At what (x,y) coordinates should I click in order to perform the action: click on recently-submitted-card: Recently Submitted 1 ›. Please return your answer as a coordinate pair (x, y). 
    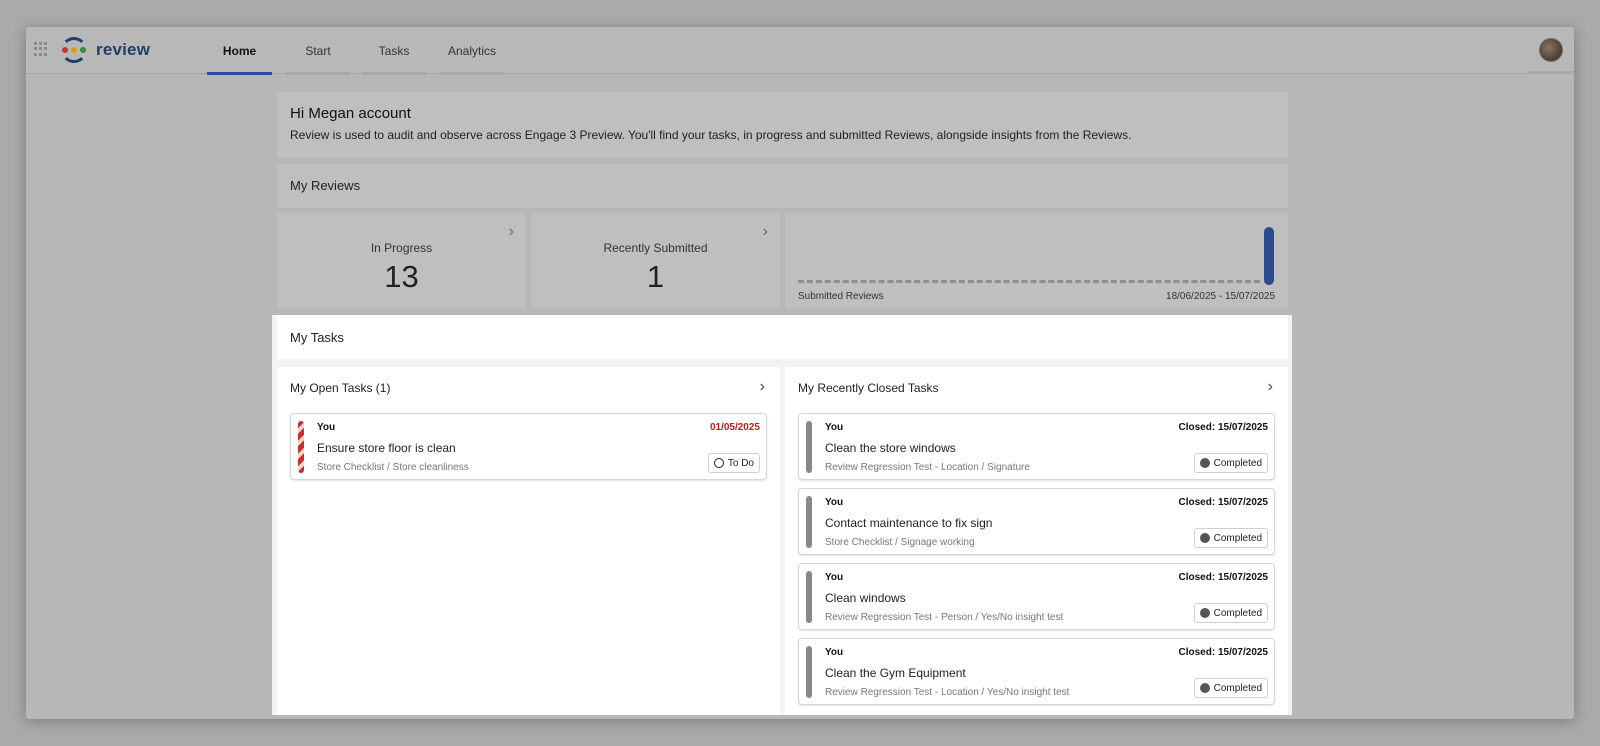
    Looking at the image, I should click on (655, 261).